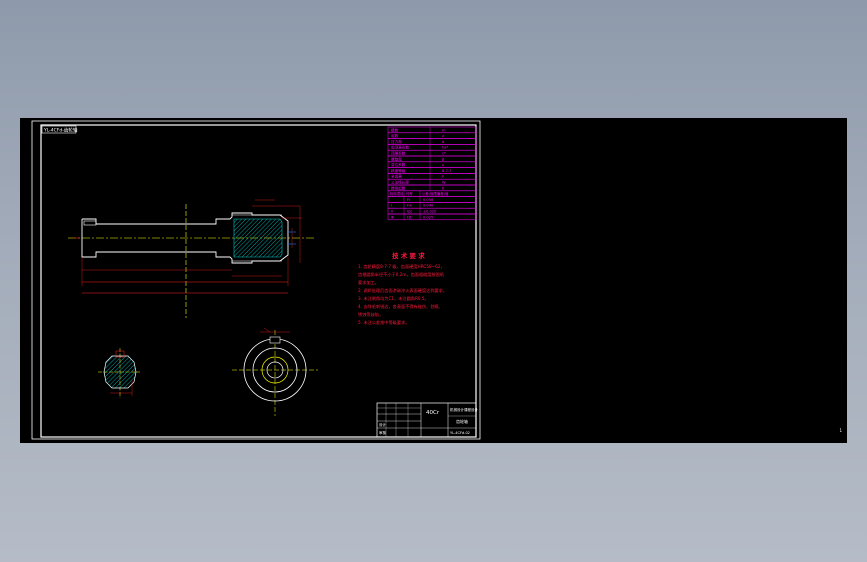 The height and width of the screenshot is (562, 867). Describe the element at coordinates (397, 193) in the screenshot. I see `gear-check-header-cell: 检验项目` at that location.